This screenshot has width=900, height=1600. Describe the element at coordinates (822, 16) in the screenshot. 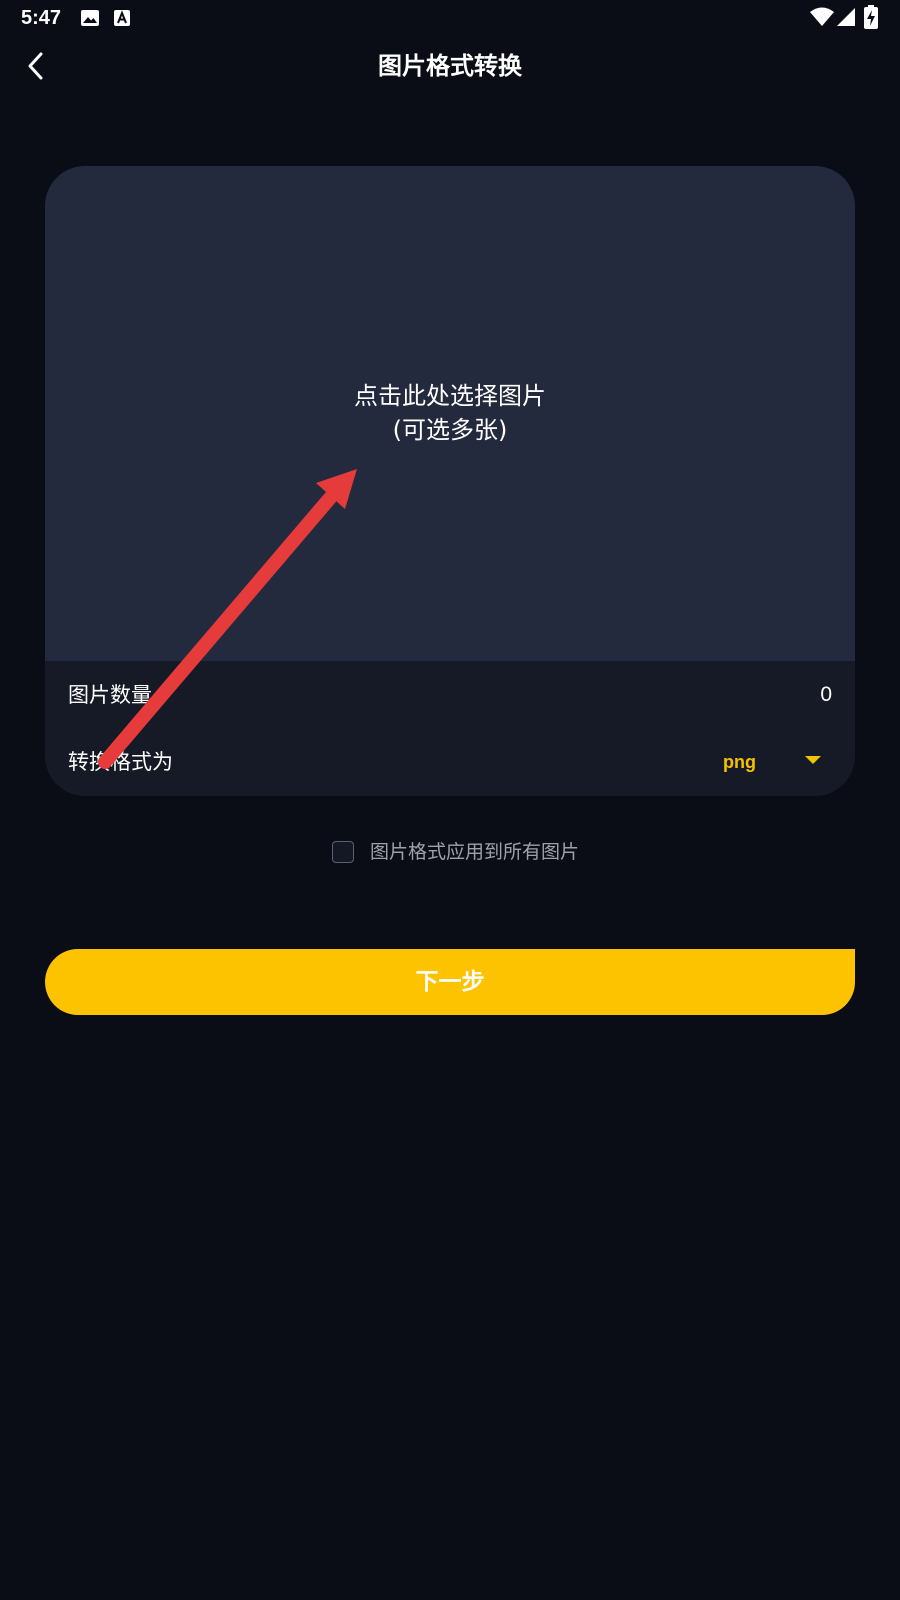

I see `wifi-icon` at that location.